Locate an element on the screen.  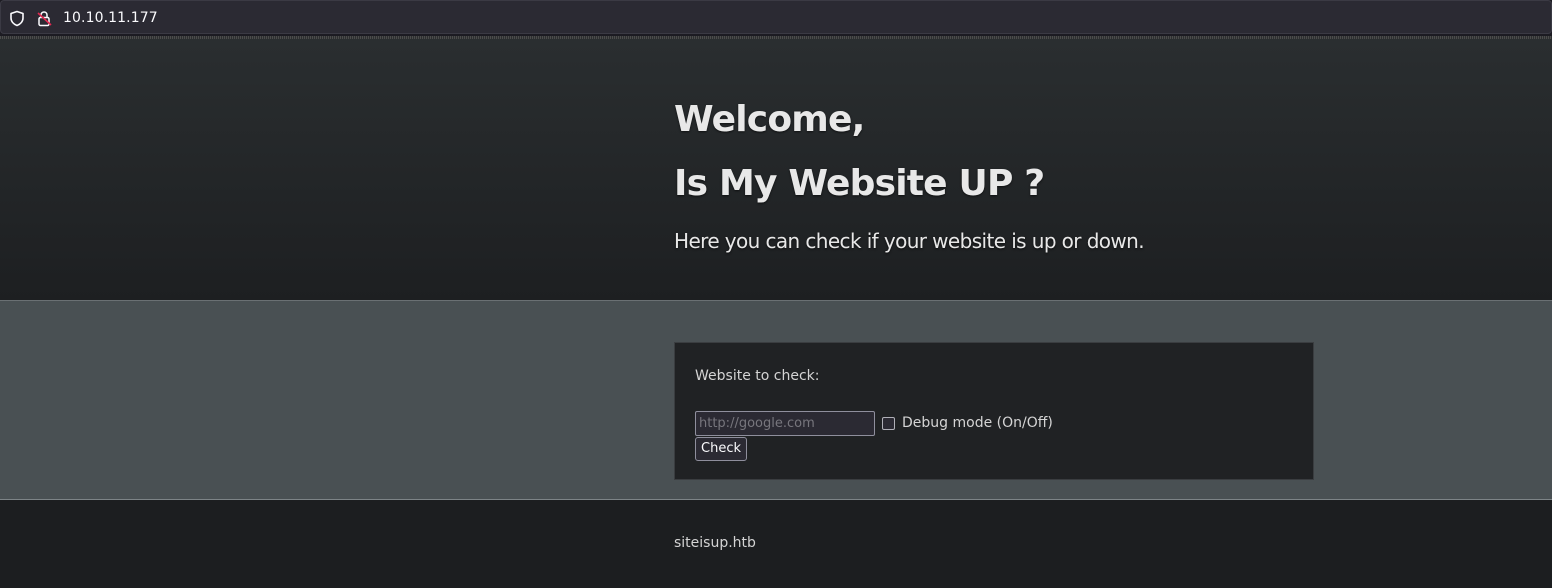
browser-toolbar: 10.10.11.177 is located at coordinates (776, 18).